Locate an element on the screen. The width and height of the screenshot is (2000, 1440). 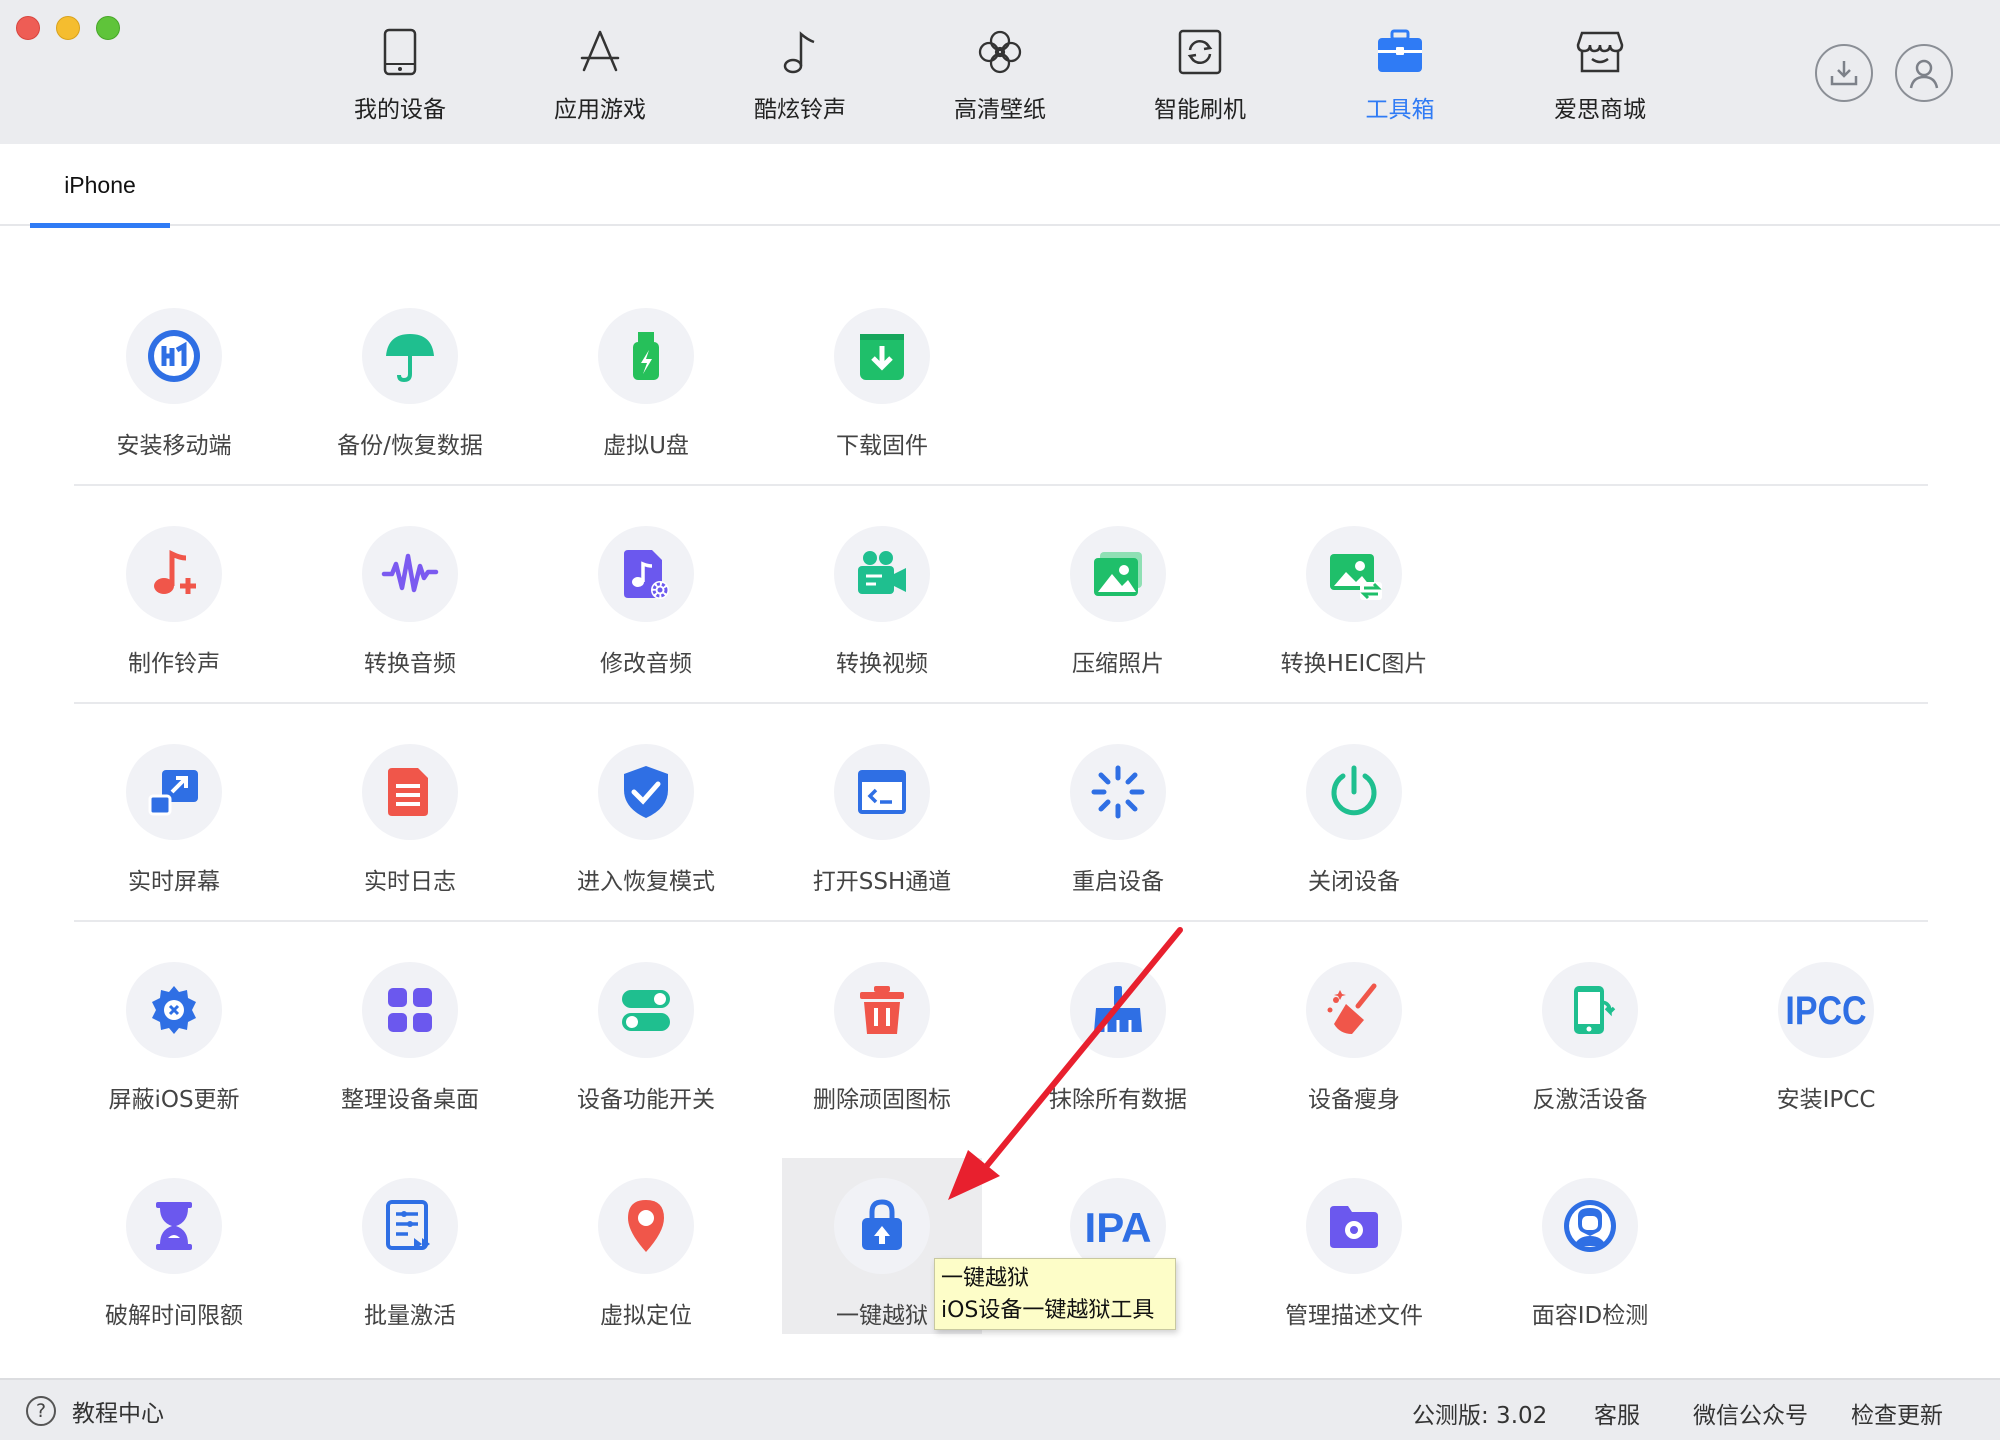
svg-text: IPCC is located at coordinates (1826, 1009).